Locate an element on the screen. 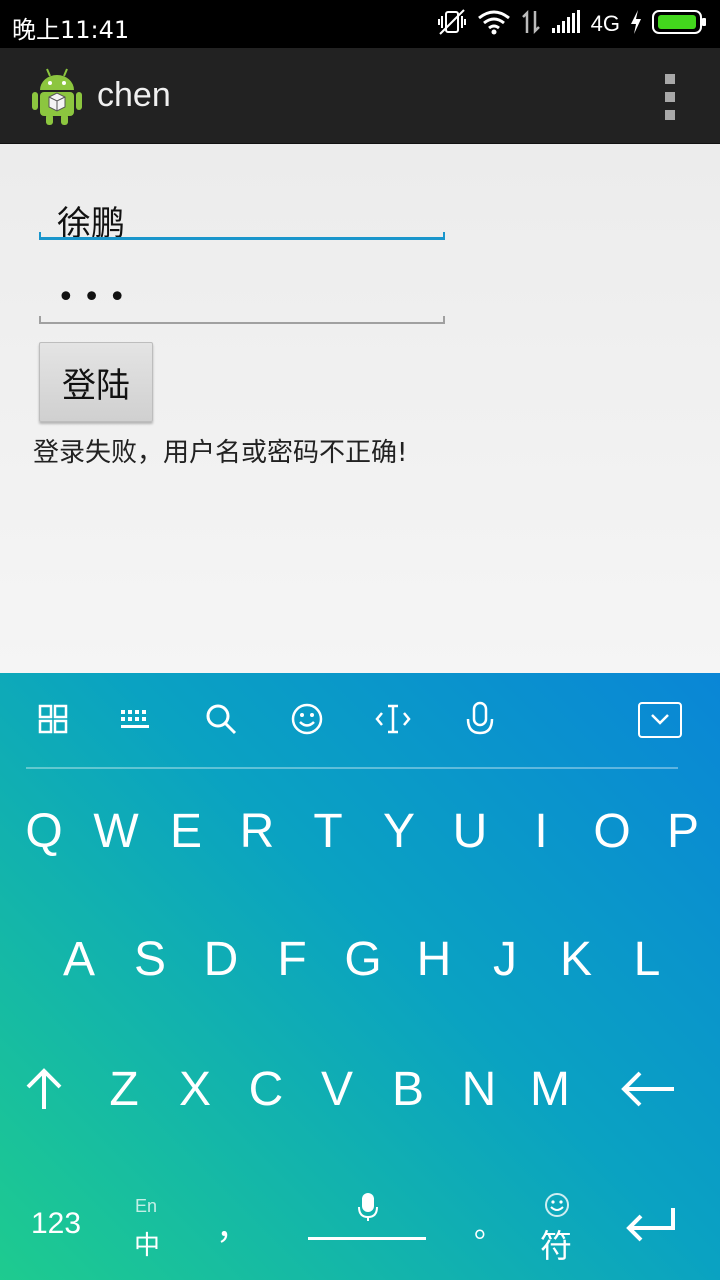 This screenshot has width=720, height=1280. network-type: 4G is located at coordinates (605, 23).